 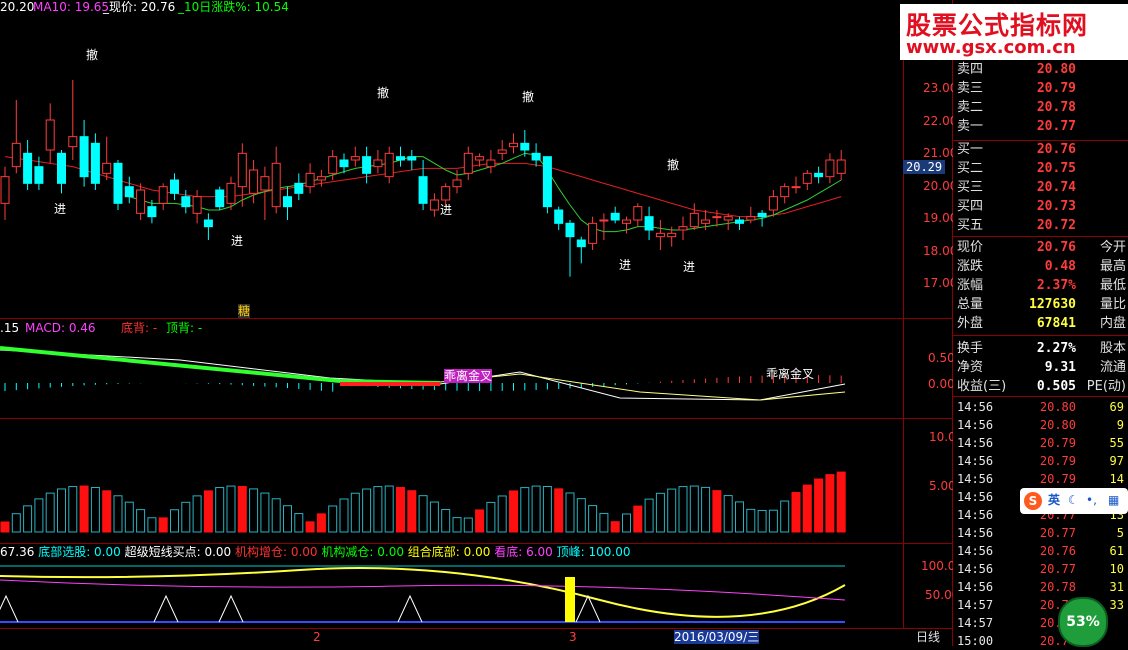 I want to click on quote-row: 净资 9.31 流通, so click(x=1040, y=367).